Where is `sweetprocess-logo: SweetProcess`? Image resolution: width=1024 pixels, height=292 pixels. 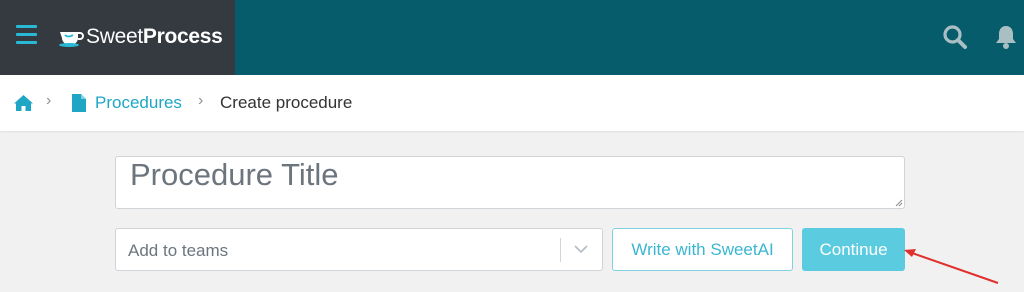 sweetprocess-logo: SweetProcess is located at coordinates (140, 37).